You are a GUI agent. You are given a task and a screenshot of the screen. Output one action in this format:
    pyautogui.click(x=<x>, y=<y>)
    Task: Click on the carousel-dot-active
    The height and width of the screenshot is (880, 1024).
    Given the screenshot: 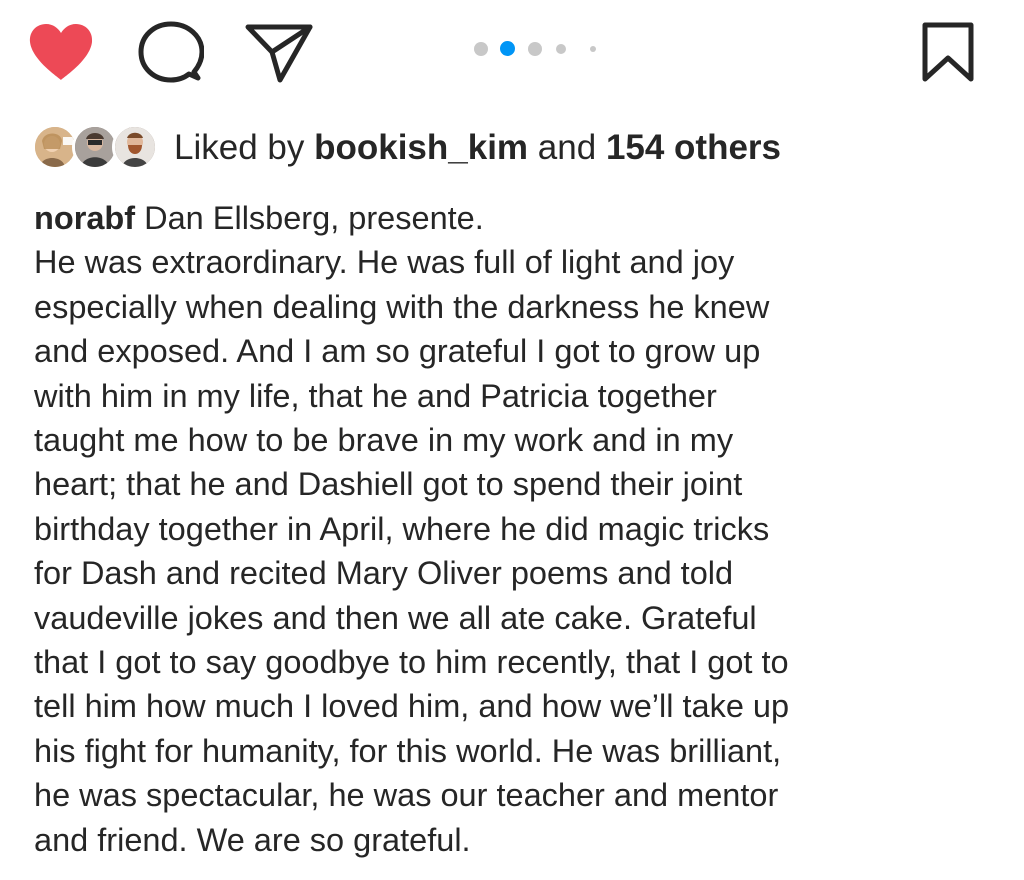 What is the action you would take?
    pyautogui.click(x=507, y=48)
    